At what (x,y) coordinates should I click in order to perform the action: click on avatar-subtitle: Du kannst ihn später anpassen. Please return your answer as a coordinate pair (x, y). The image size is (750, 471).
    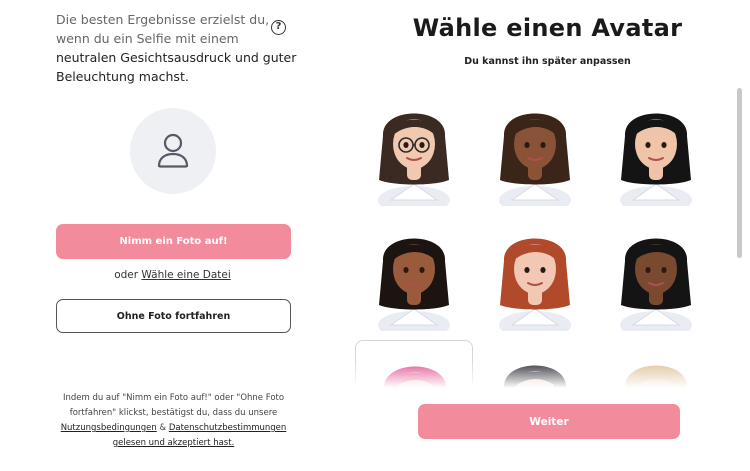
    Looking at the image, I should click on (547, 61).